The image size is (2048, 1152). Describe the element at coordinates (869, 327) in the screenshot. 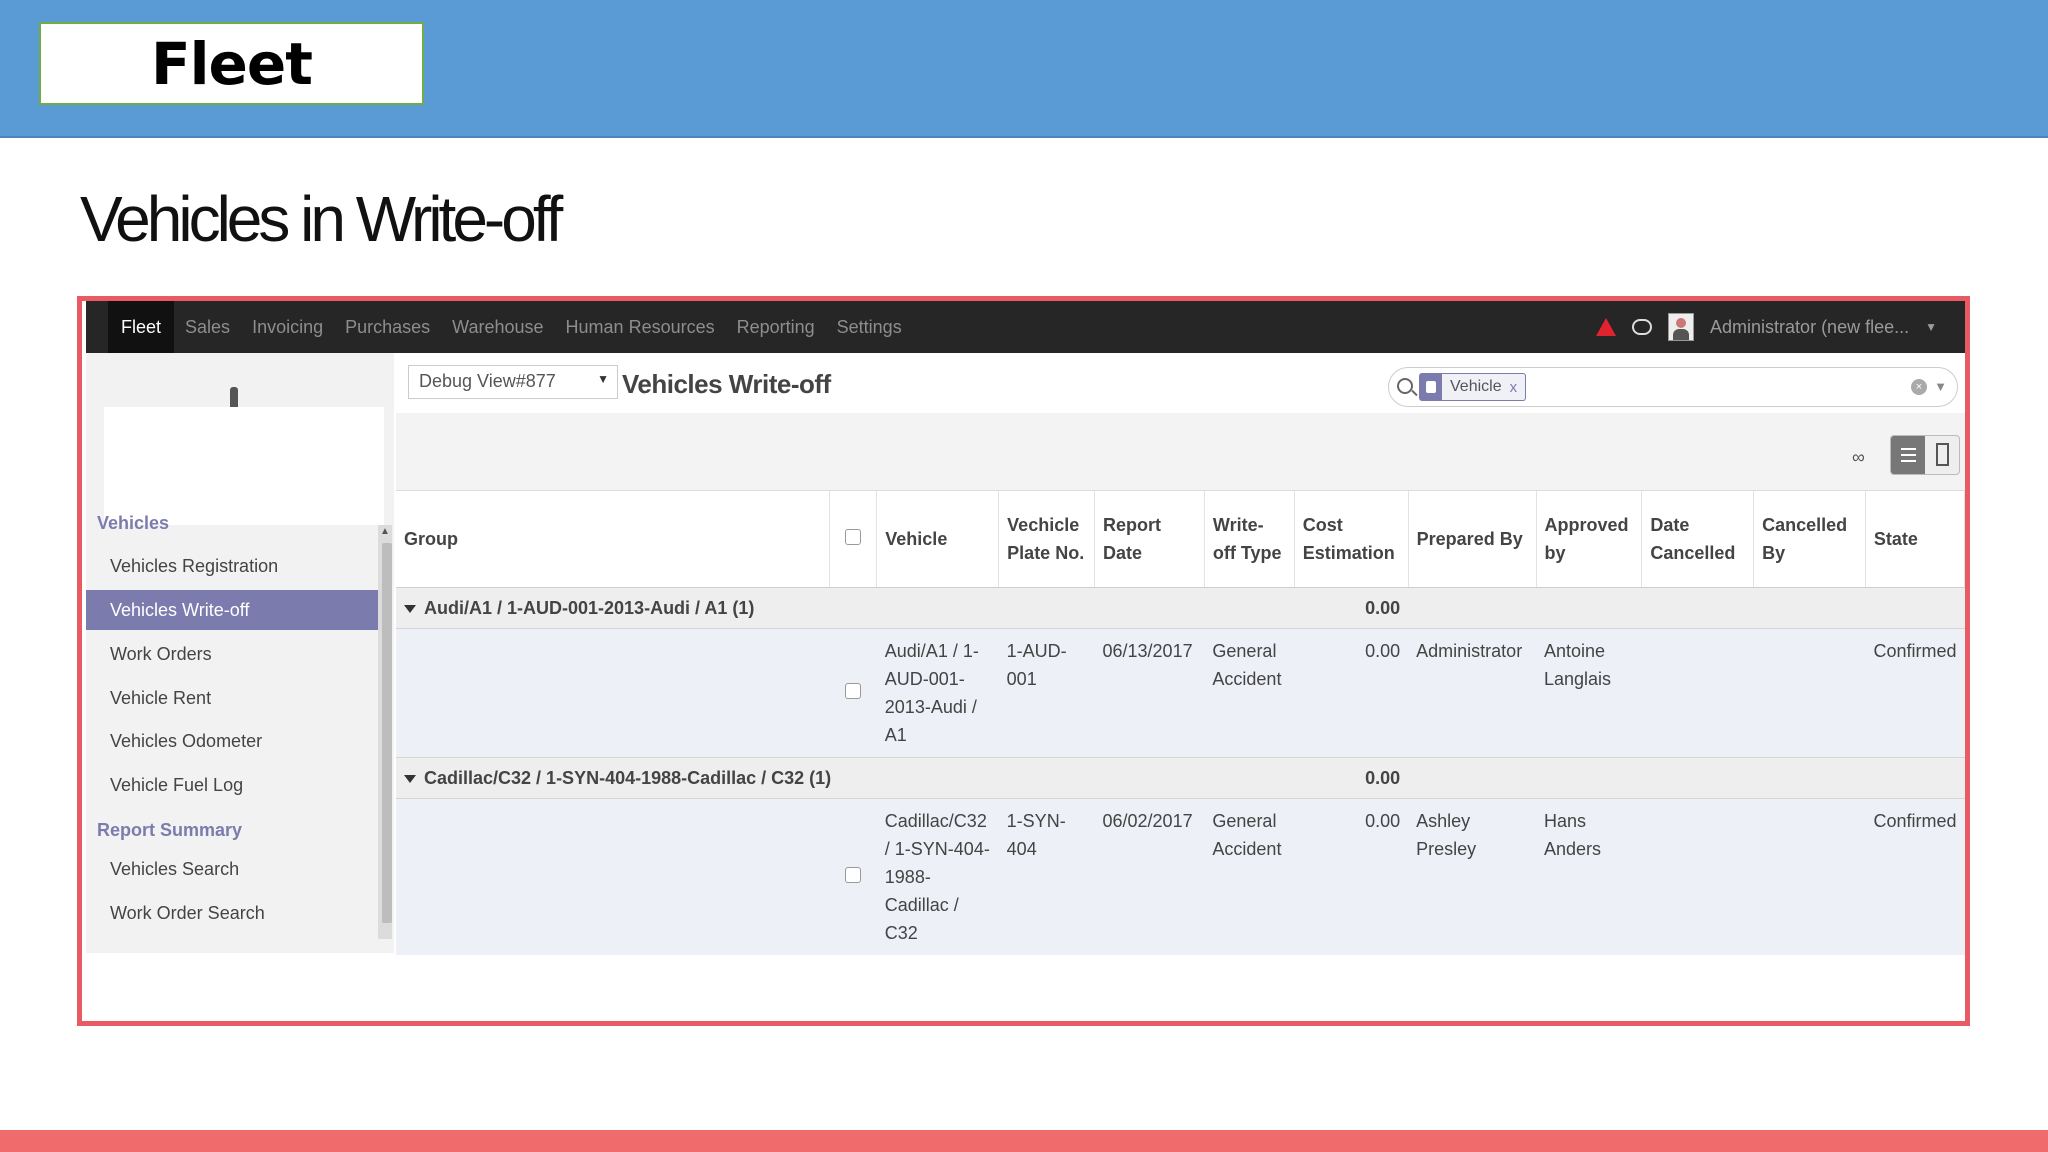

I see `nav-settings: Settings` at that location.